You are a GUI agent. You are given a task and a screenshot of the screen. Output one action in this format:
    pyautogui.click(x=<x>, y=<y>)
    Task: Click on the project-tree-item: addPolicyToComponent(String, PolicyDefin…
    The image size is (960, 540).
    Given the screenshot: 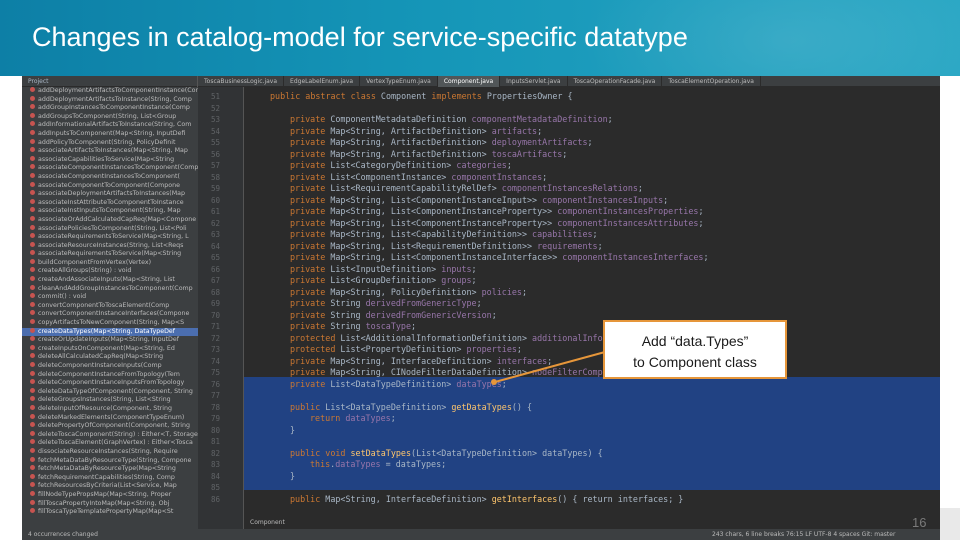 What is the action you would take?
    pyautogui.click(x=110, y=143)
    